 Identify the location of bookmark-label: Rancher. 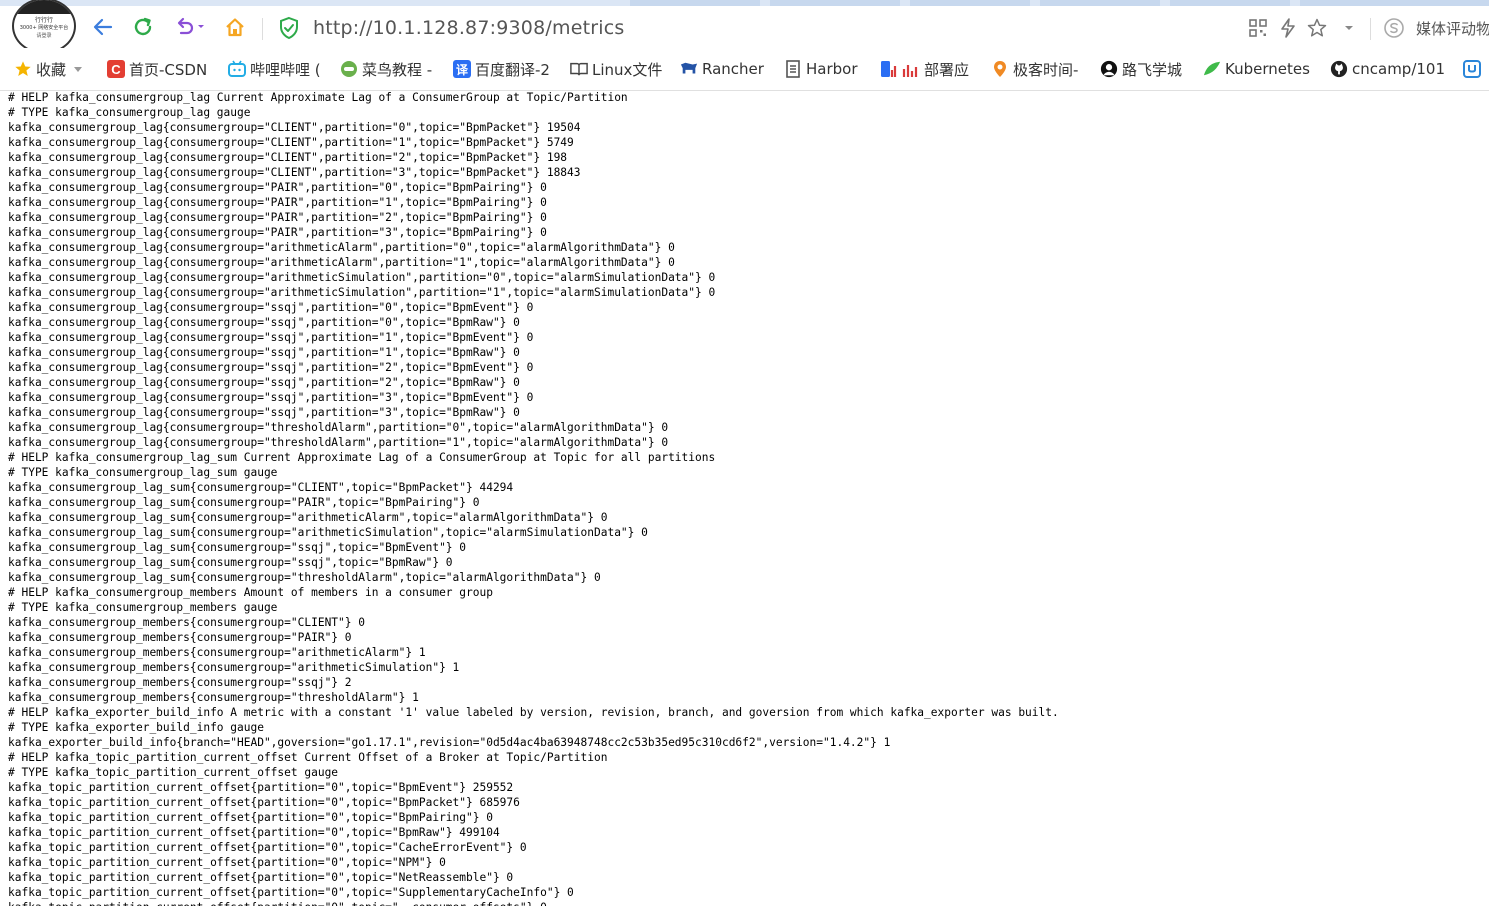
(733, 69).